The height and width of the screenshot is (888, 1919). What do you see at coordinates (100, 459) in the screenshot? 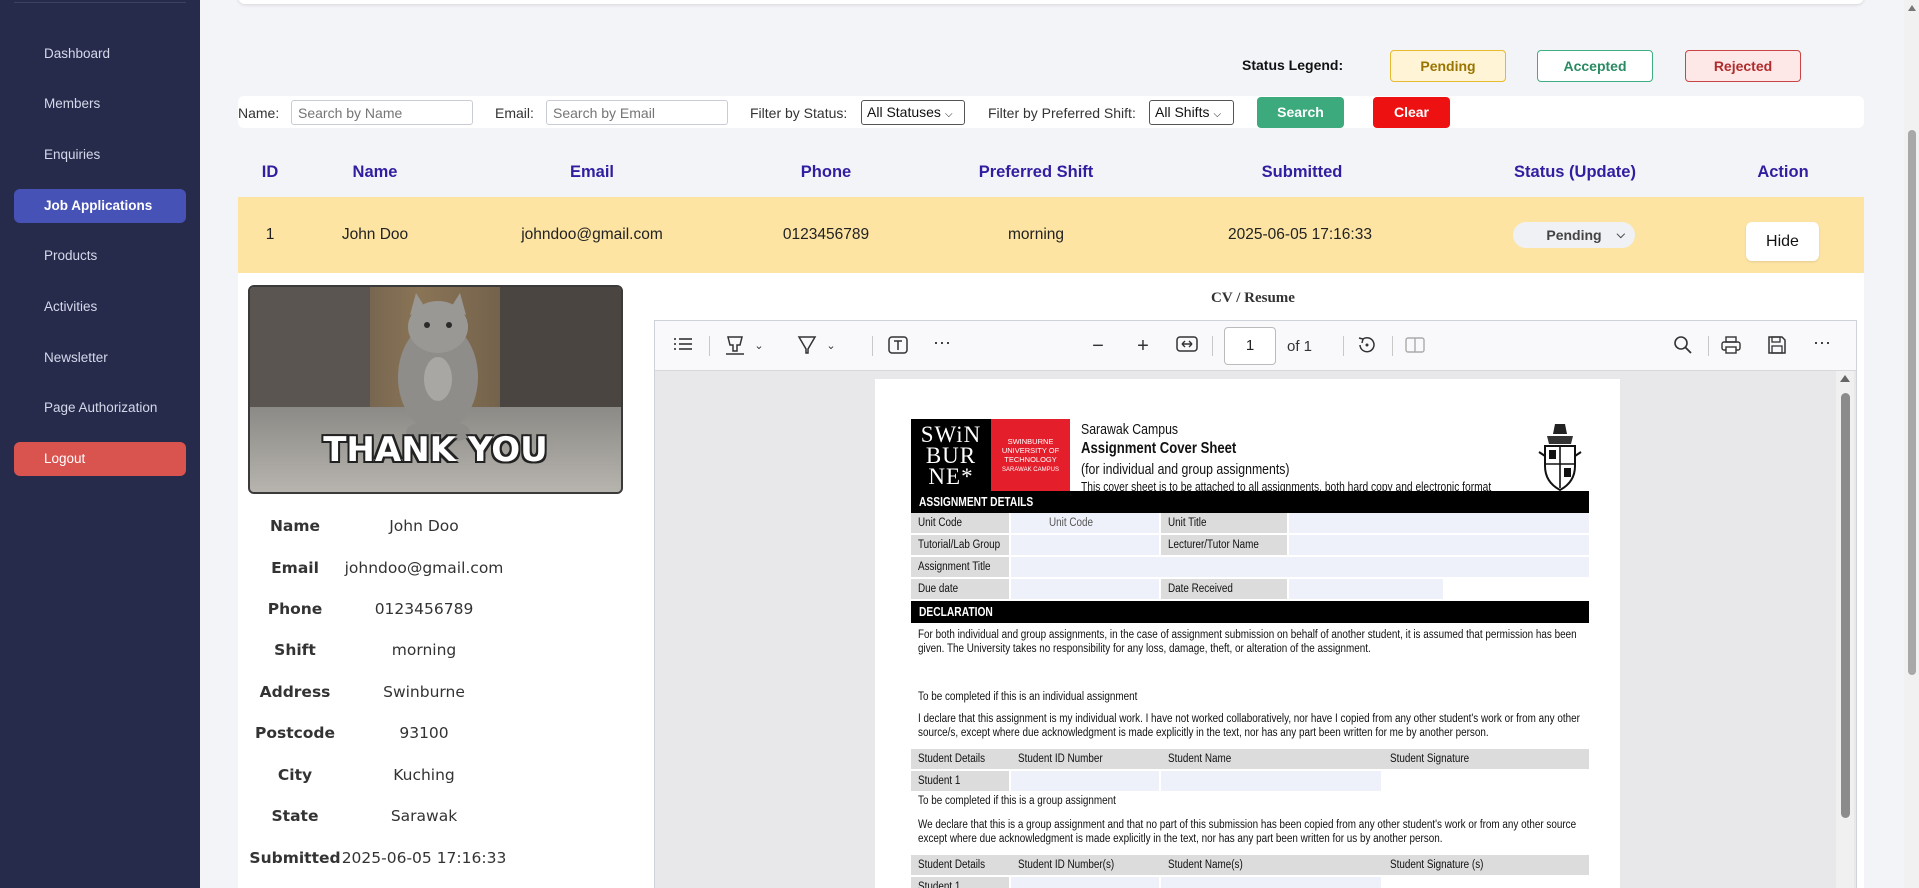
I see `logout-button: Logout` at bounding box center [100, 459].